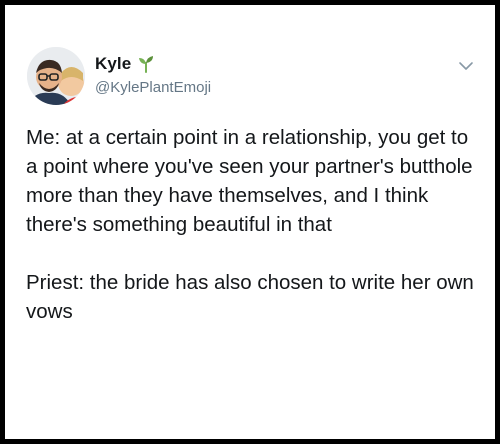 Image resolution: width=500 pixels, height=444 pixels. I want to click on avatar-image, so click(56, 76).